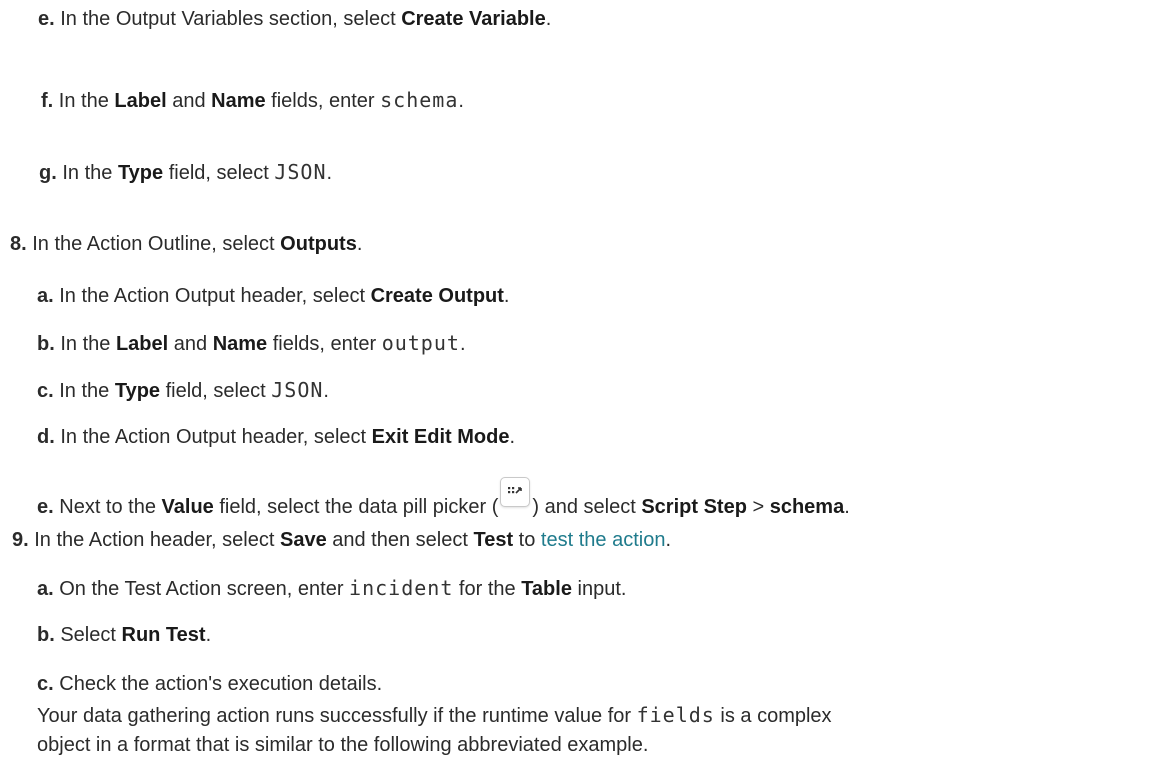 This screenshot has width=1156, height=779. Describe the element at coordinates (187, 507) in the screenshot. I see `ui-label-value: Value` at that location.